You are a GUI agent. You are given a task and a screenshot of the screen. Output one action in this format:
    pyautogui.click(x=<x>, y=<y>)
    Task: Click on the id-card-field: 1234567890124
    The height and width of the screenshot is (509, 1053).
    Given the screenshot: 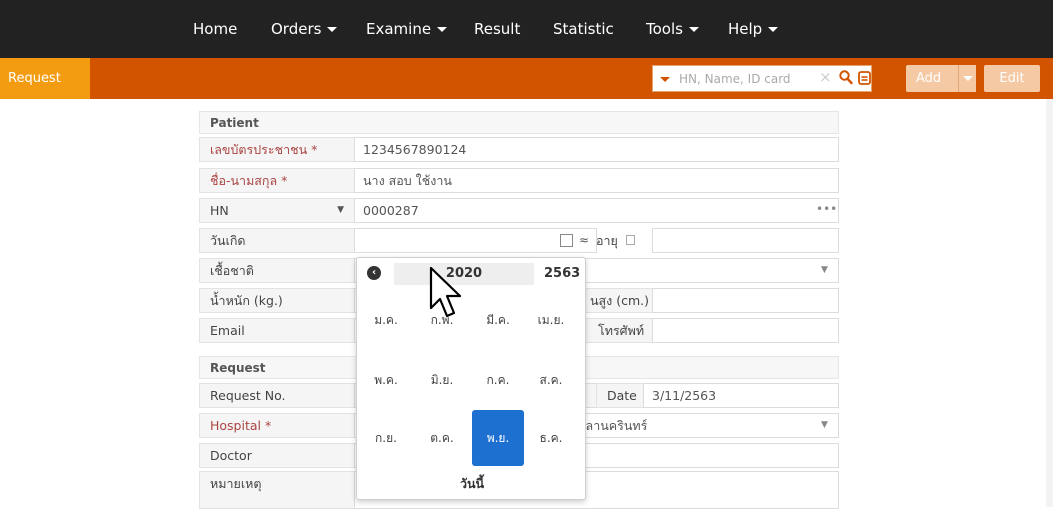 What is the action you would take?
    pyautogui.click(x=596, y=149)
    